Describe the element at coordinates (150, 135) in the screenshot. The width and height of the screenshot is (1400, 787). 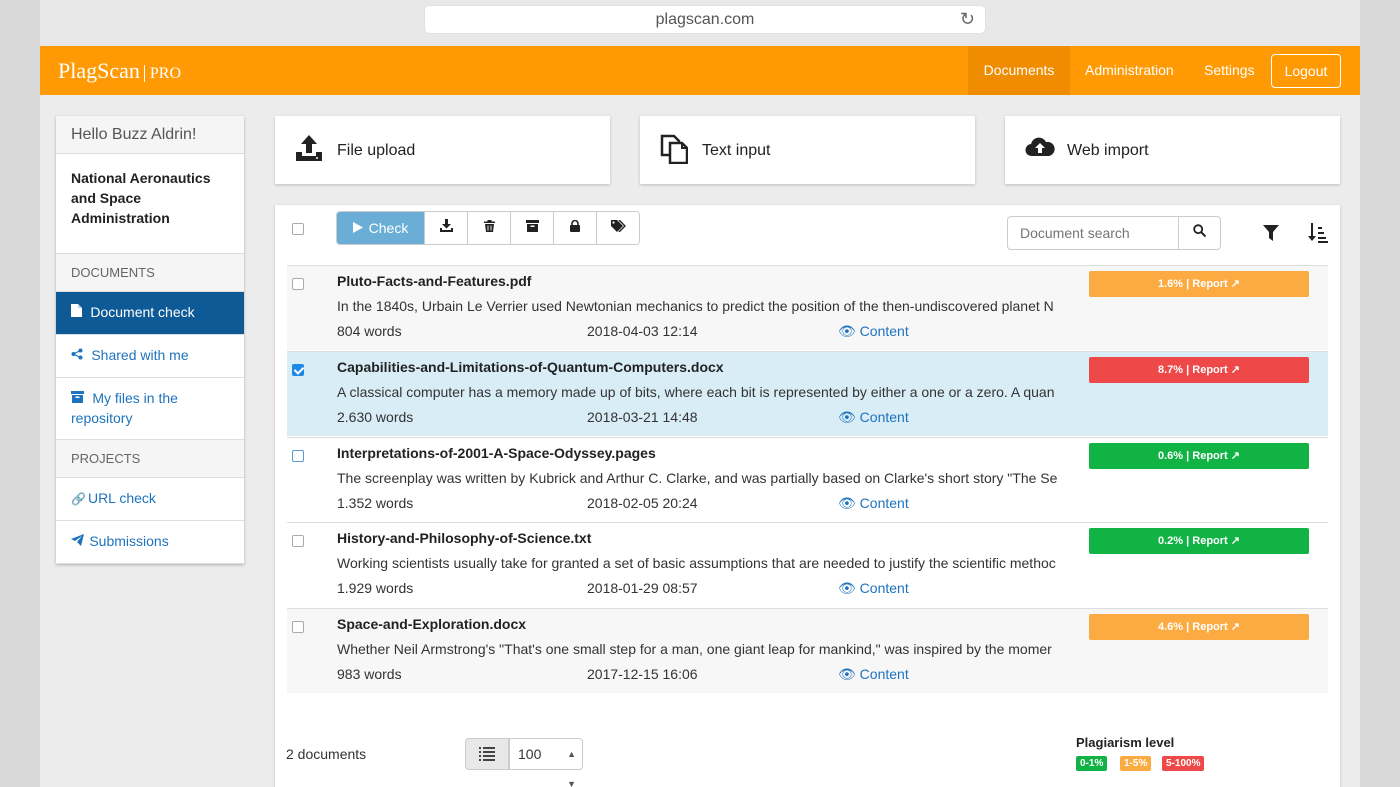
I see `greeting: Hello Buzz Aldrin!` at that location.